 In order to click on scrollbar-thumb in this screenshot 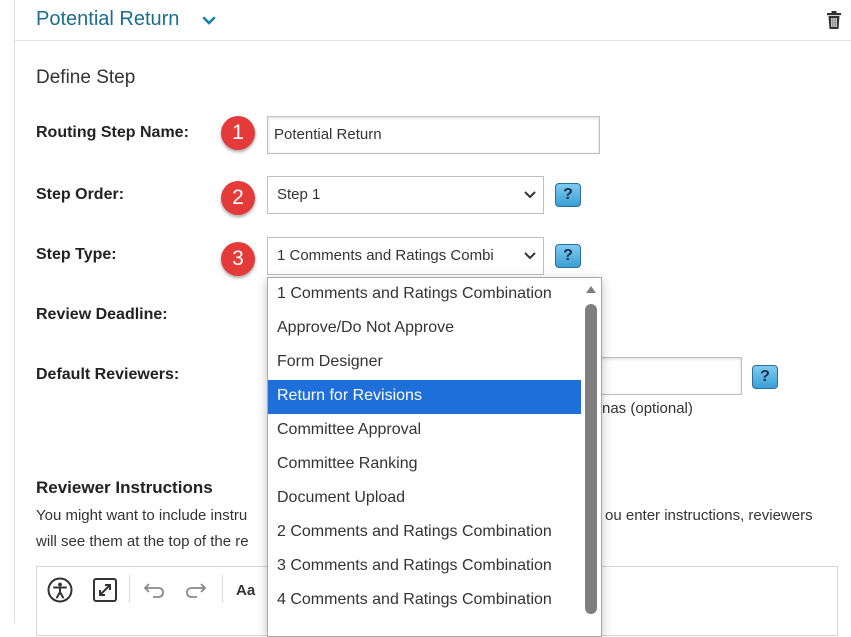, I will do `click(591, 459)`.